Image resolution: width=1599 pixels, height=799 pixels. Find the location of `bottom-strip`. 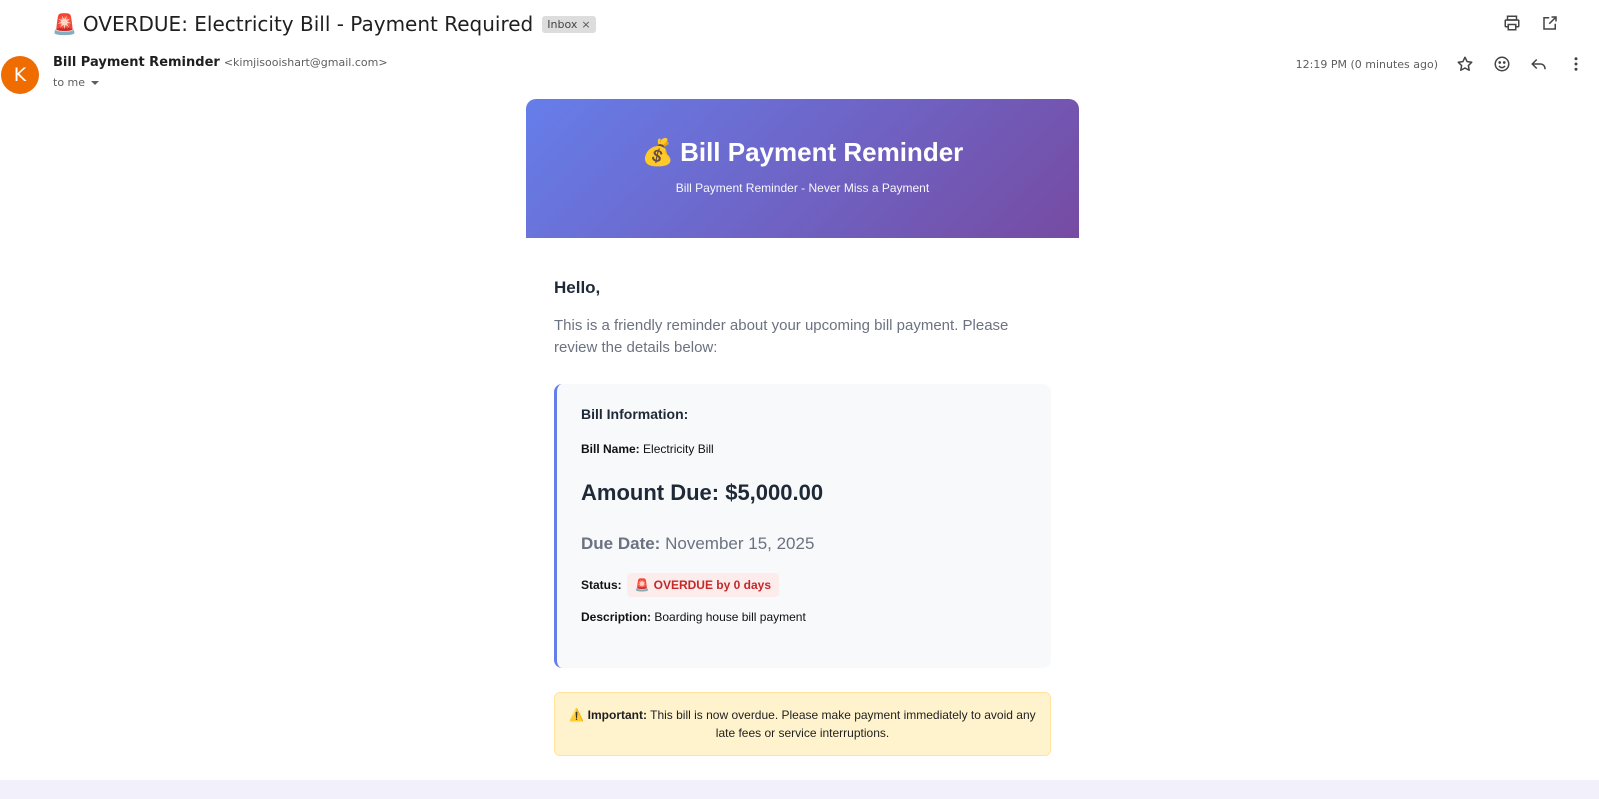

bottom-strip is located at coordinates (799, 789).